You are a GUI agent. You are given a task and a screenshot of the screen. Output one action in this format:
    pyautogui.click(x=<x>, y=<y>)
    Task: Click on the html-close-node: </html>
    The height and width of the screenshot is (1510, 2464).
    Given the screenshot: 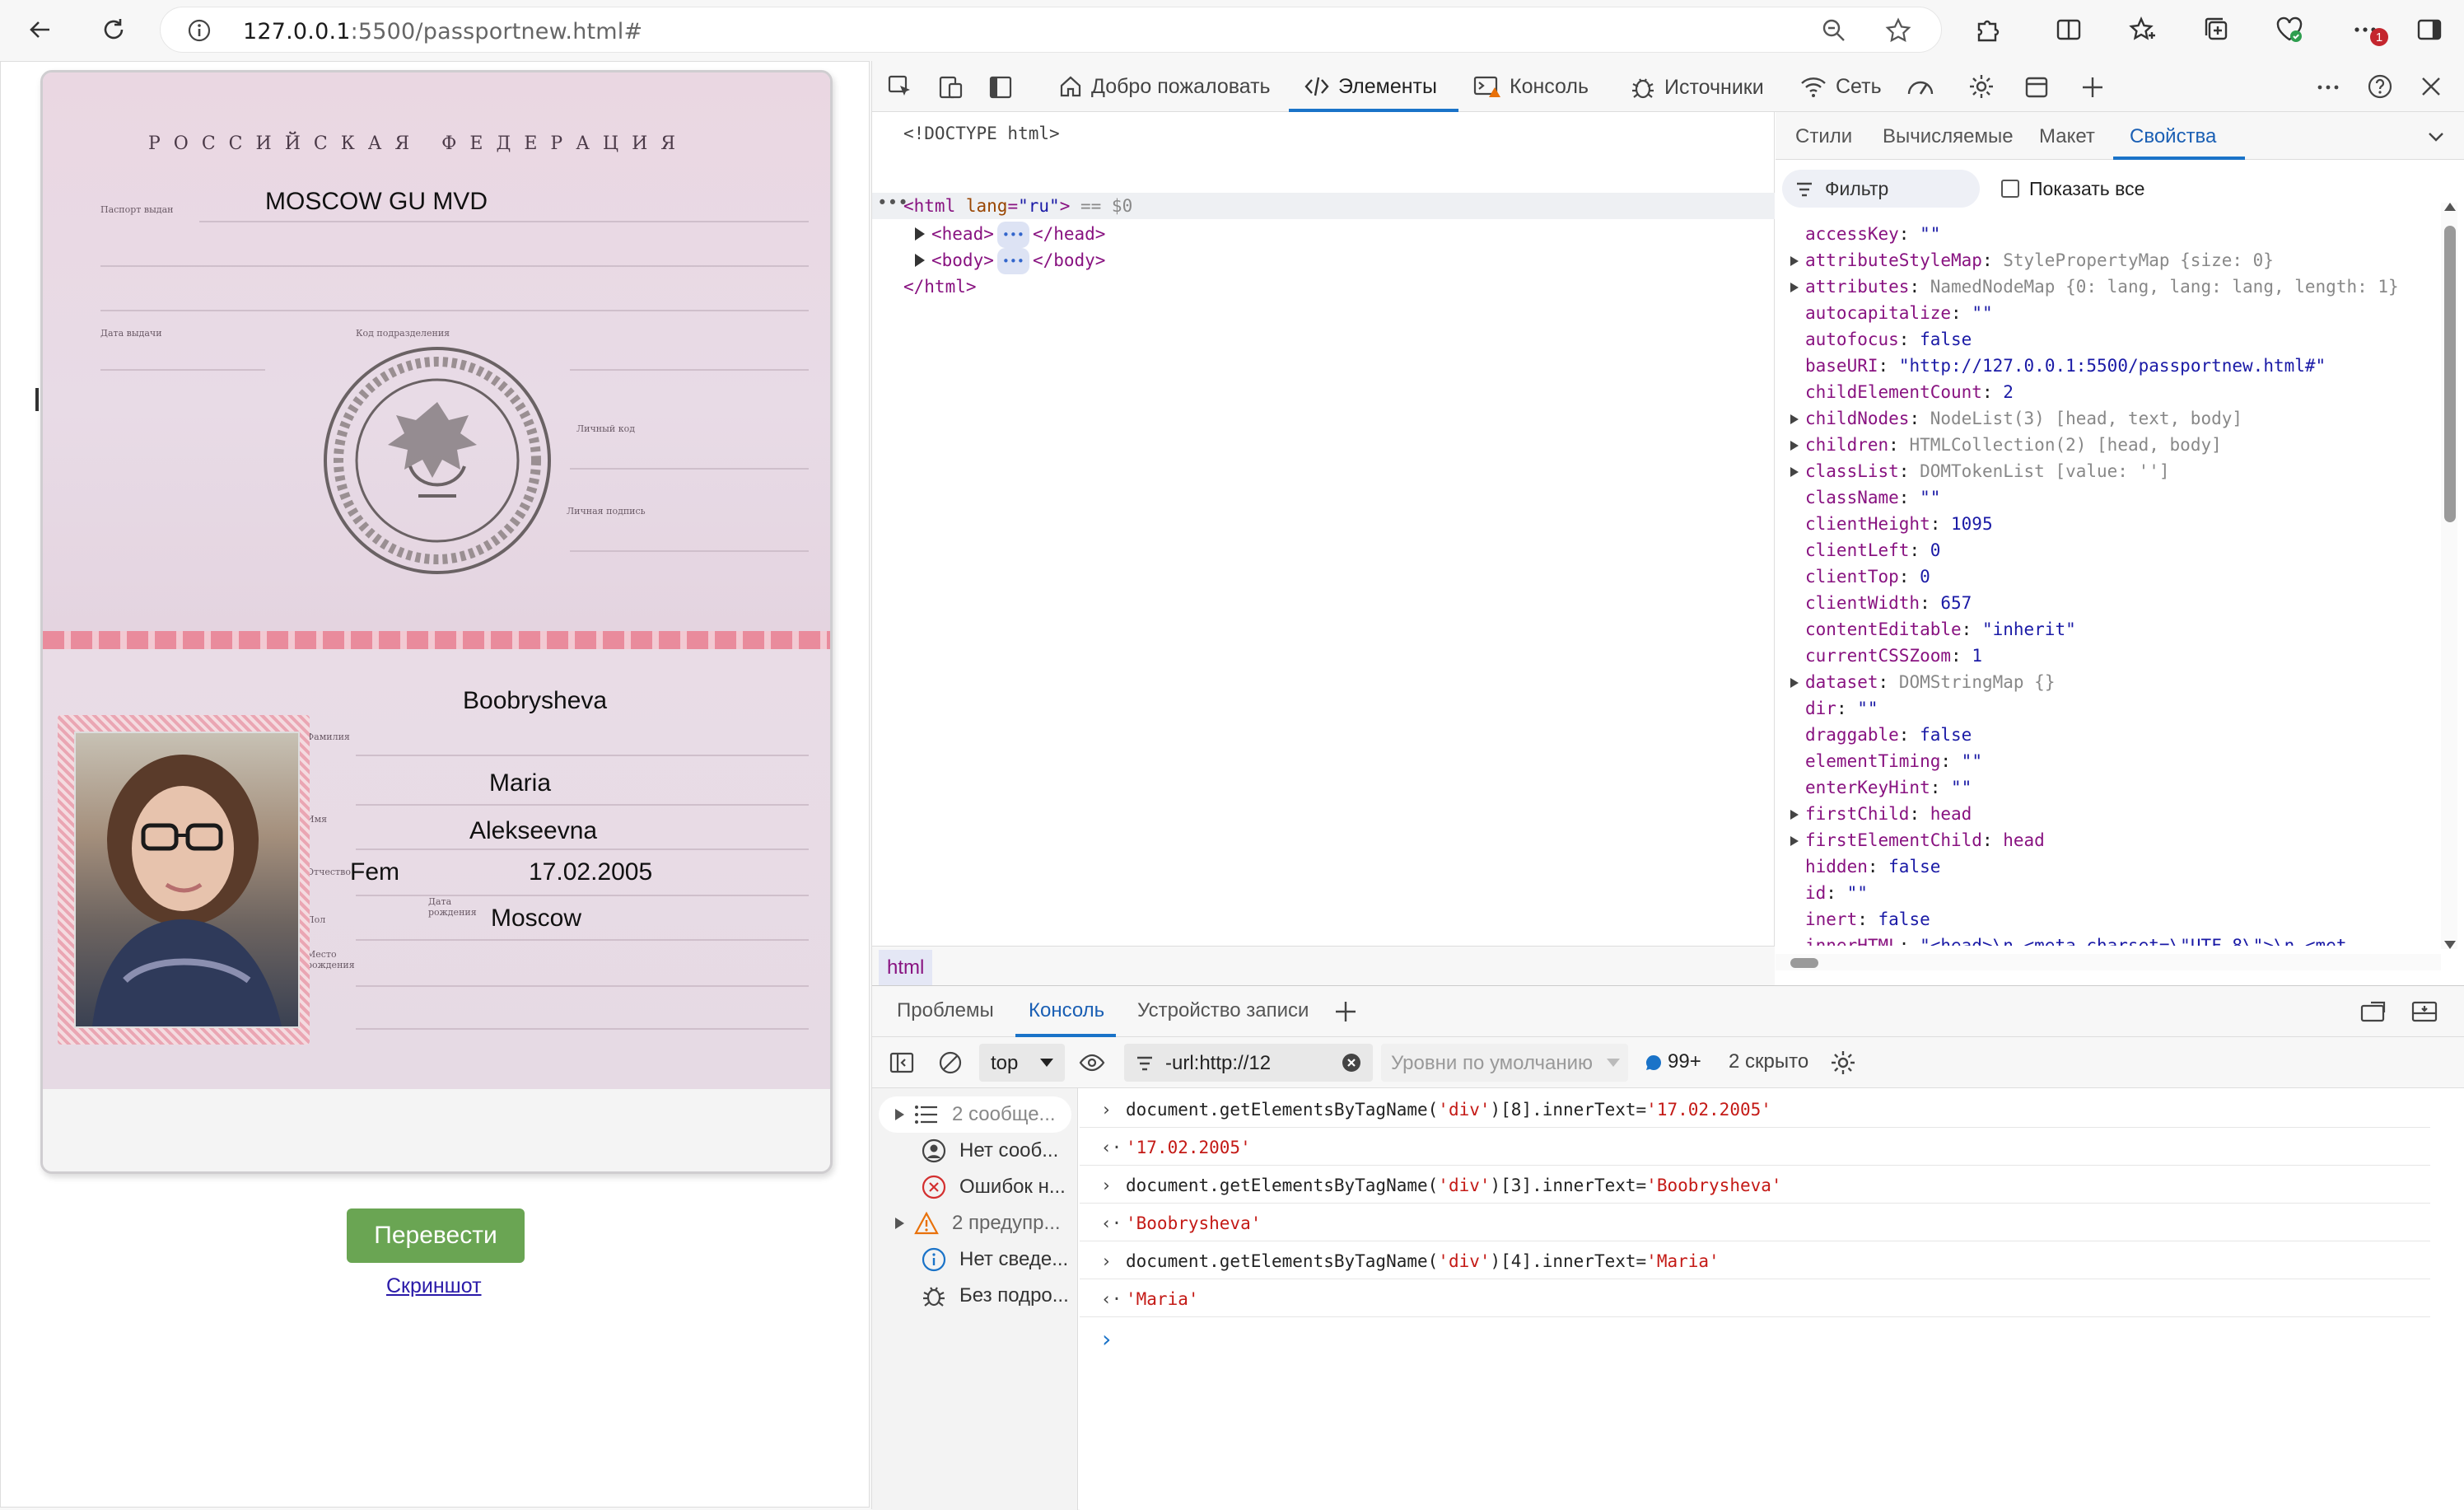 What is the action you would take?
    pyautogui.click(x=940, y=287)
    